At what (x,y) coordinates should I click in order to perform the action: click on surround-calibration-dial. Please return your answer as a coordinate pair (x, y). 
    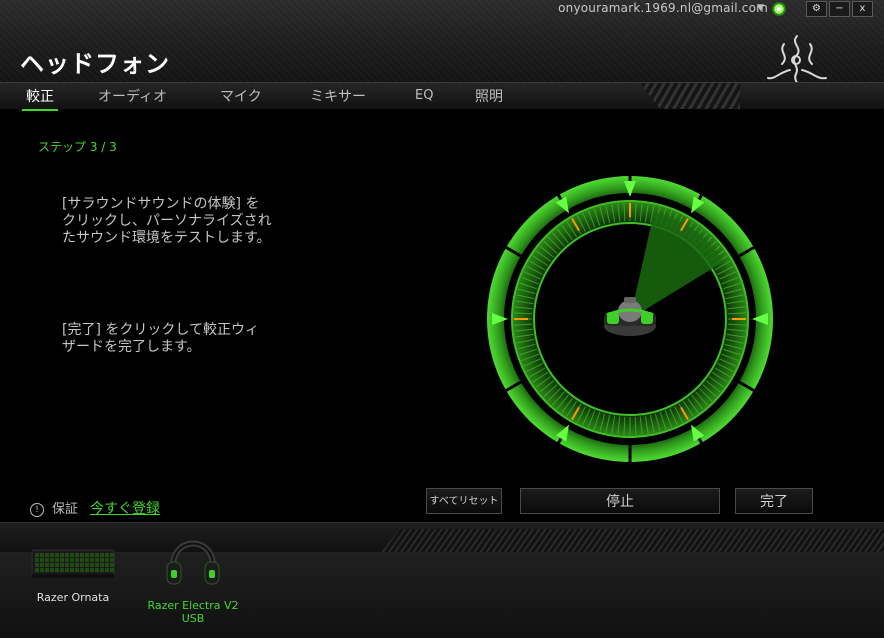
    Looking at the image, I should click on (630, 319).